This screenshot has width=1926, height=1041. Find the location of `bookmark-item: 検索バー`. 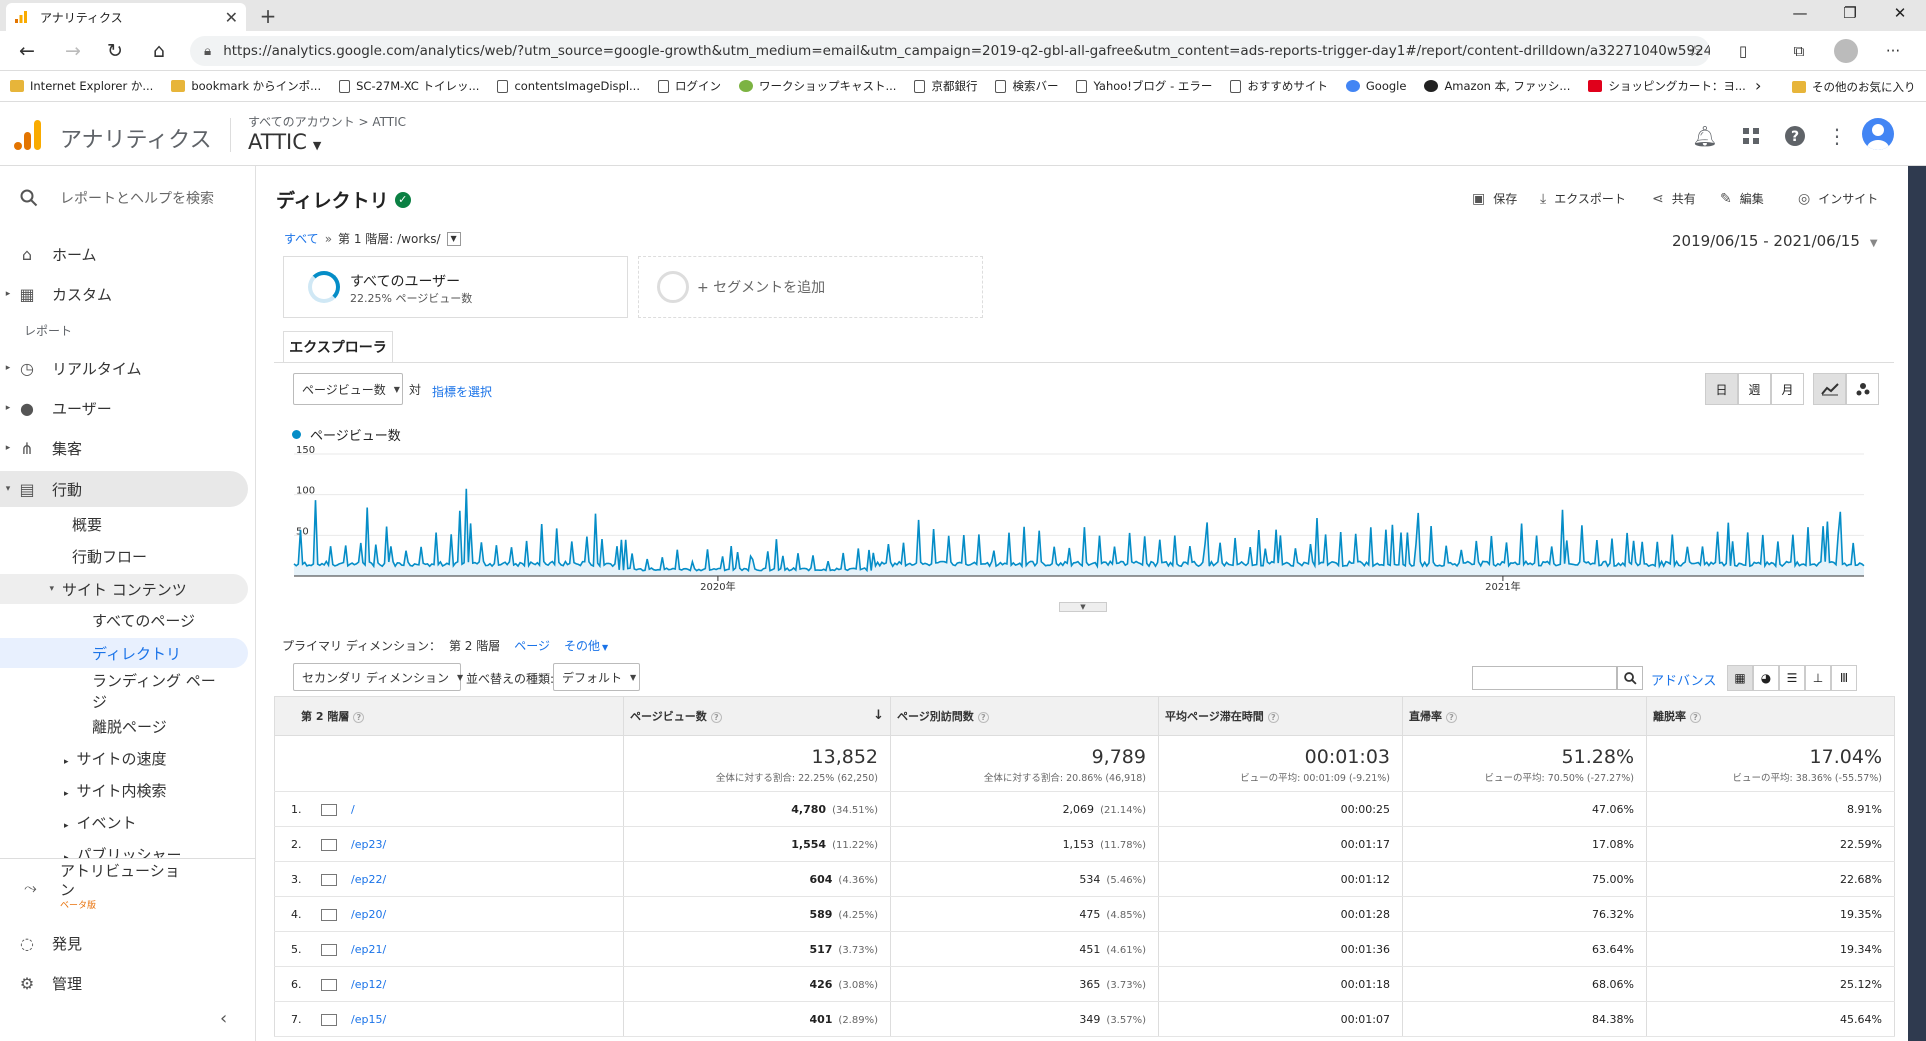

bookmark-item: 検索バー is located at coordinates (1026, 86).